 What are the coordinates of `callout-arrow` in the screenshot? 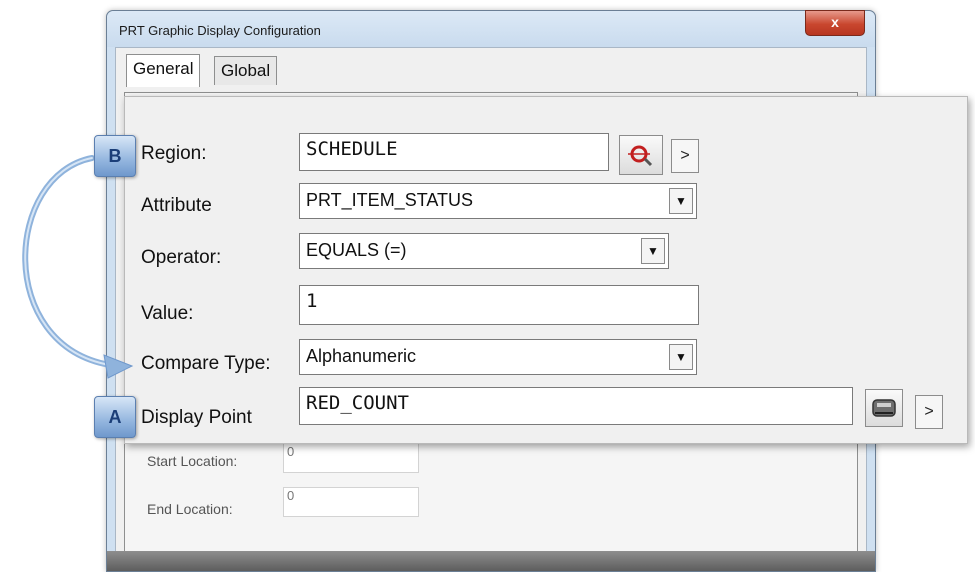 It's located at (78, 267).